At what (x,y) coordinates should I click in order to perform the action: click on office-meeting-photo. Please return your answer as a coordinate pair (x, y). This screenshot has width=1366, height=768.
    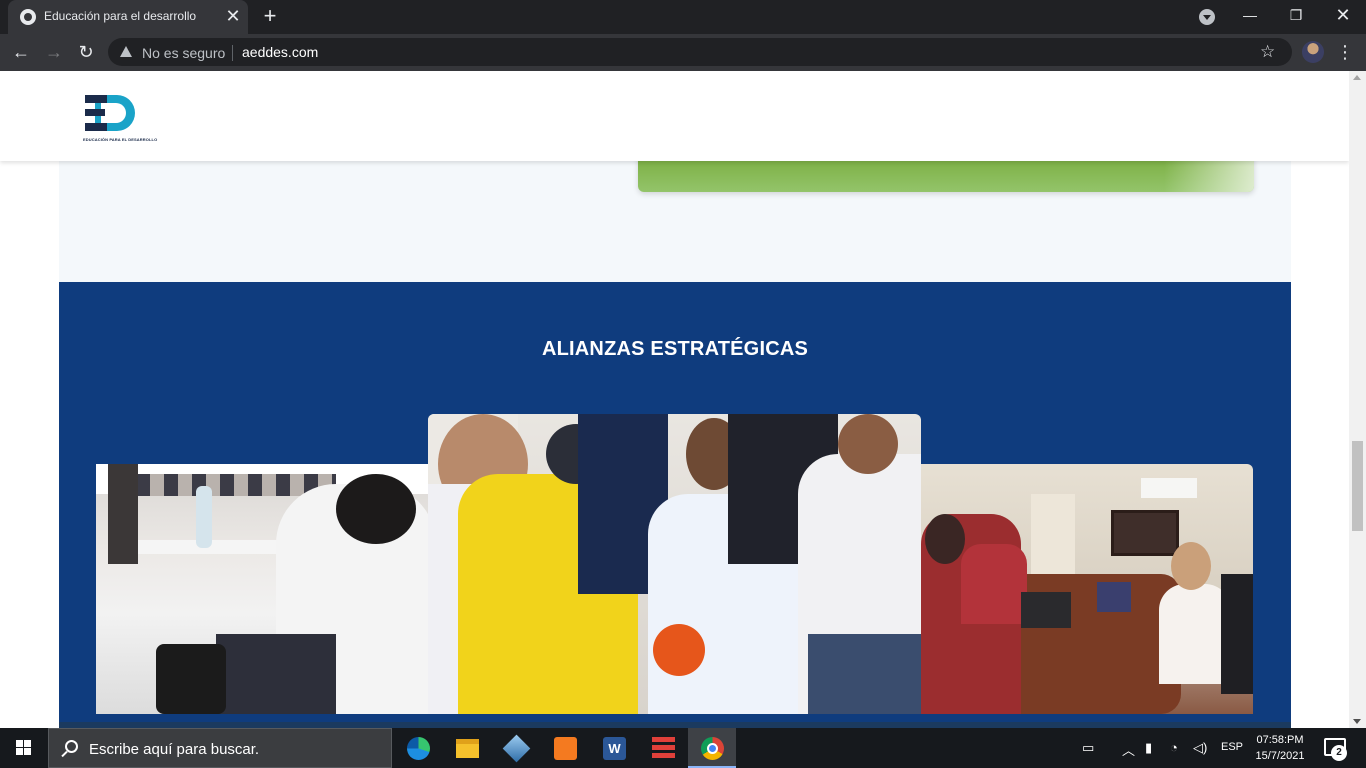
    Looking at the image, I should click on (1087, 589).